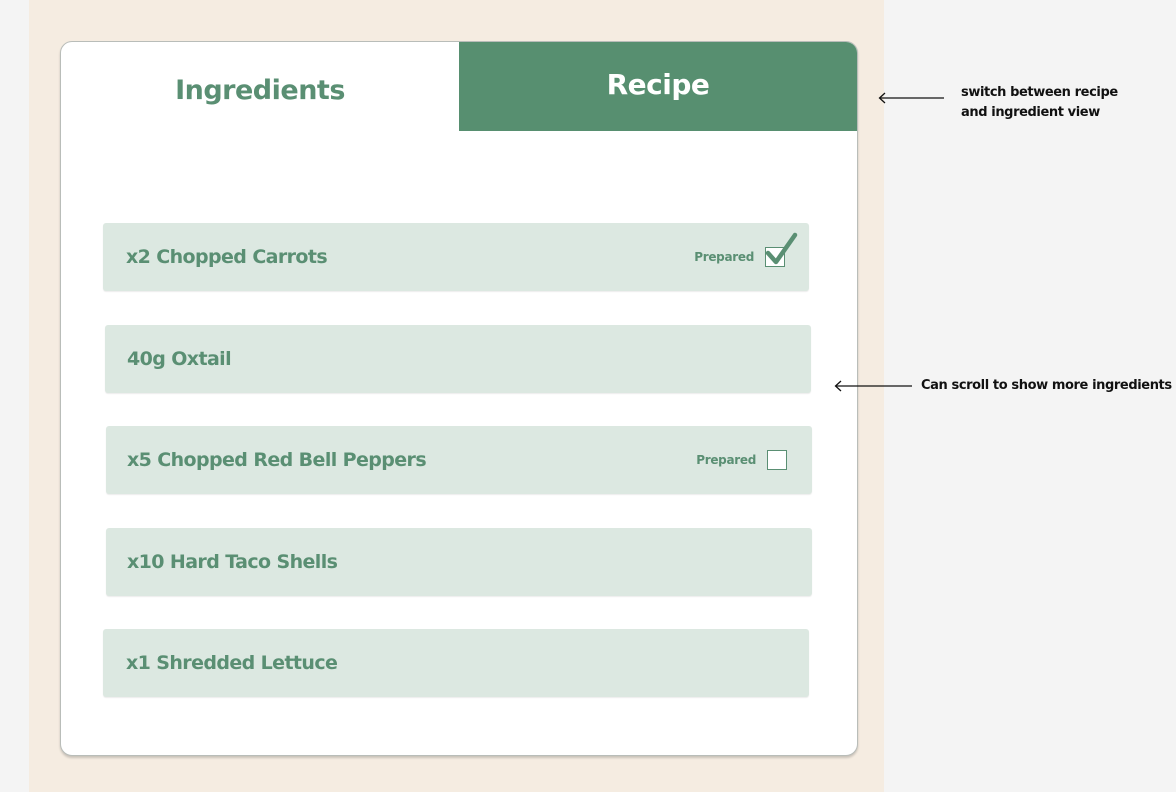 Image resolution: width=1176 pixels, height=792 pixels. Describe the element at coordinates (179, 359) in the screenshot. I see `ingredient-label: 40g Oxtail` at that location.